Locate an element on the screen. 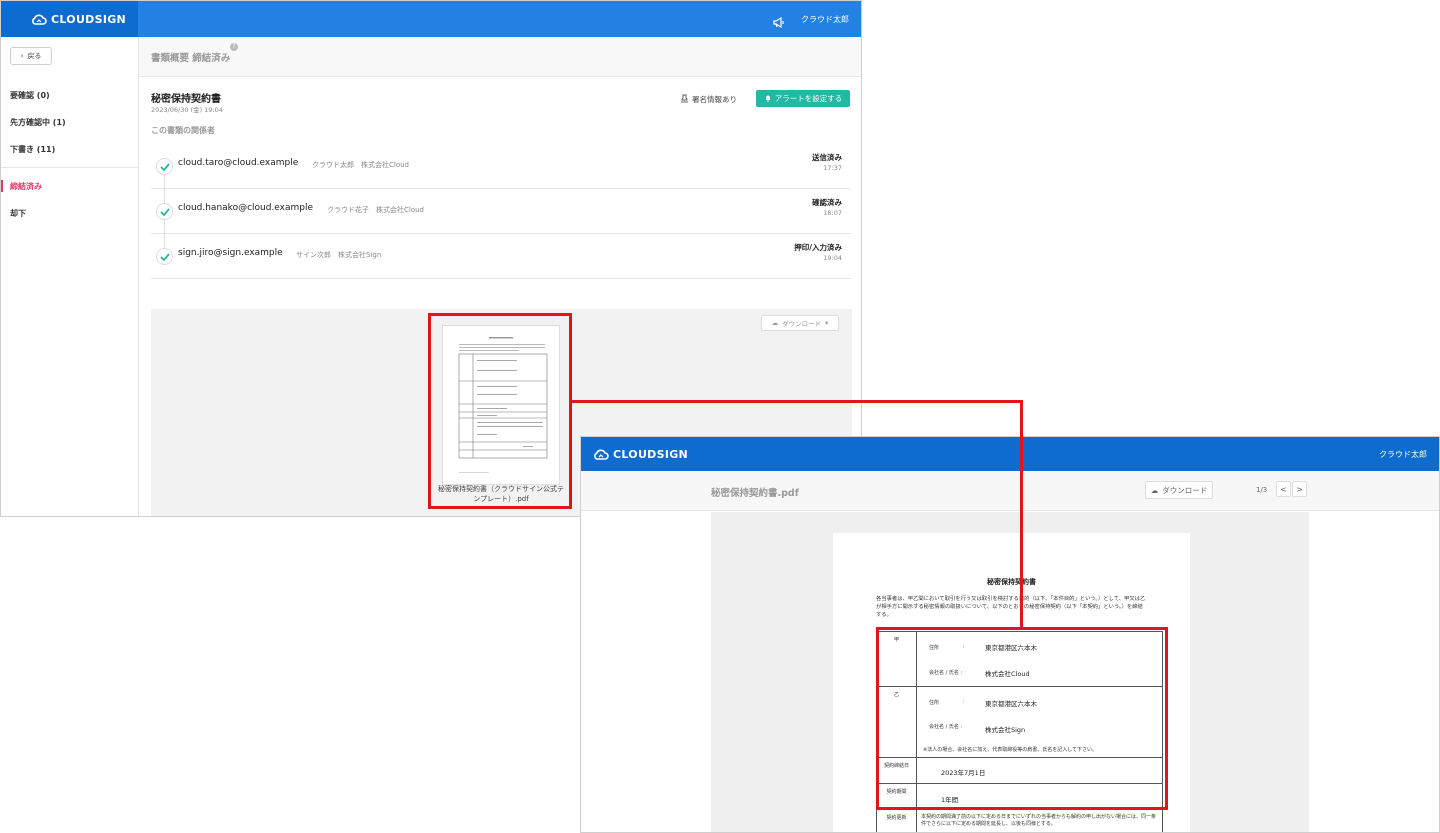 The height and width of the screenshot is (833, 1440). sidebar-item-needs-review: 要確認 (0) is located at coordinates (30, 95).